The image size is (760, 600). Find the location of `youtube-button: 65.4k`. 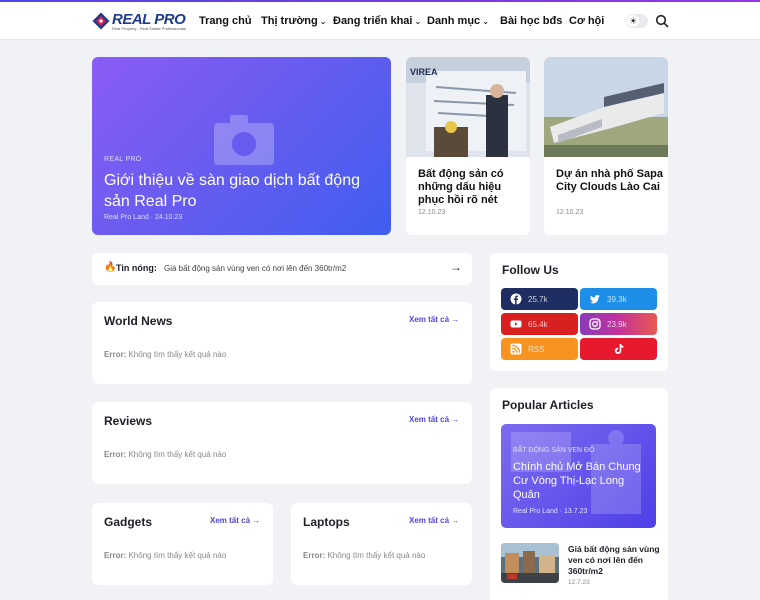

youtube-button: 65.4k is located at coordinates (539, 324).